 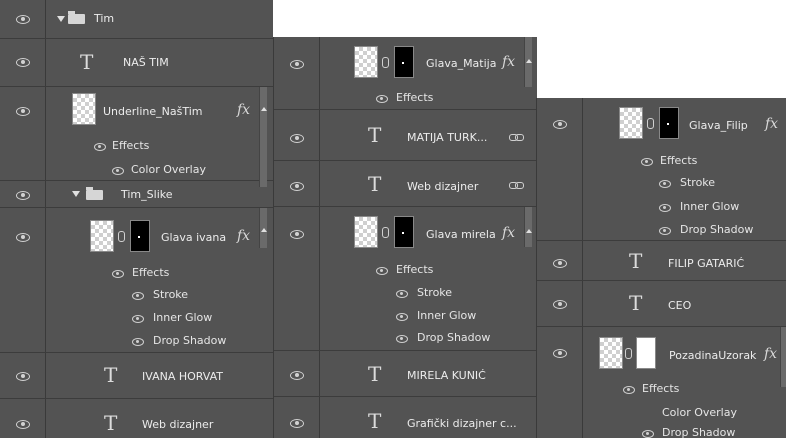 I want to click on layer-name: CEO, so click(x=680, y=305).